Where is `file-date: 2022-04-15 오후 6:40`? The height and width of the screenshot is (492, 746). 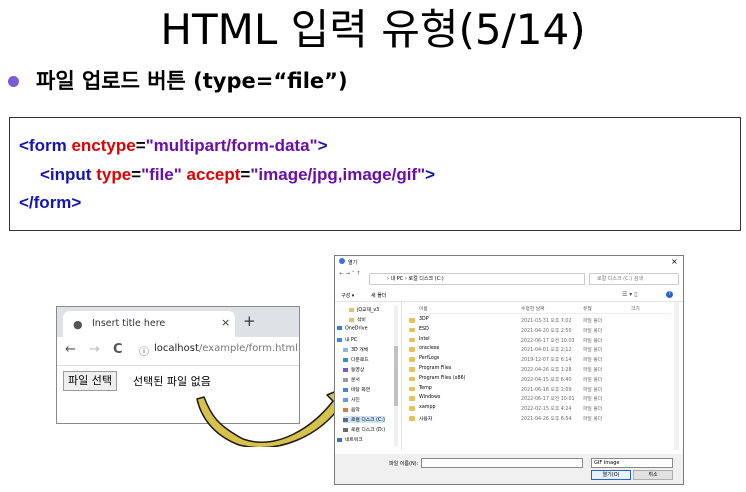
file-date: 2022-04-15 오후 6:40 is located at coordinates (546, 380).